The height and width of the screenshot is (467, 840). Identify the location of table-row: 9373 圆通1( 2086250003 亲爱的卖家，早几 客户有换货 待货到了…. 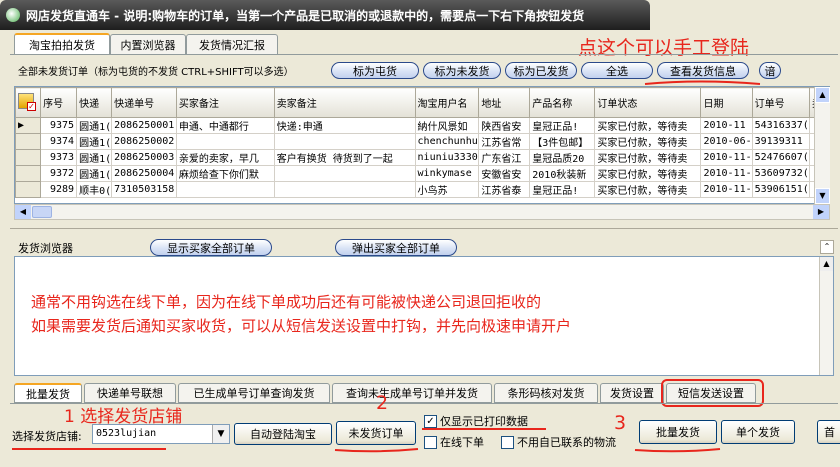
(422, 157).